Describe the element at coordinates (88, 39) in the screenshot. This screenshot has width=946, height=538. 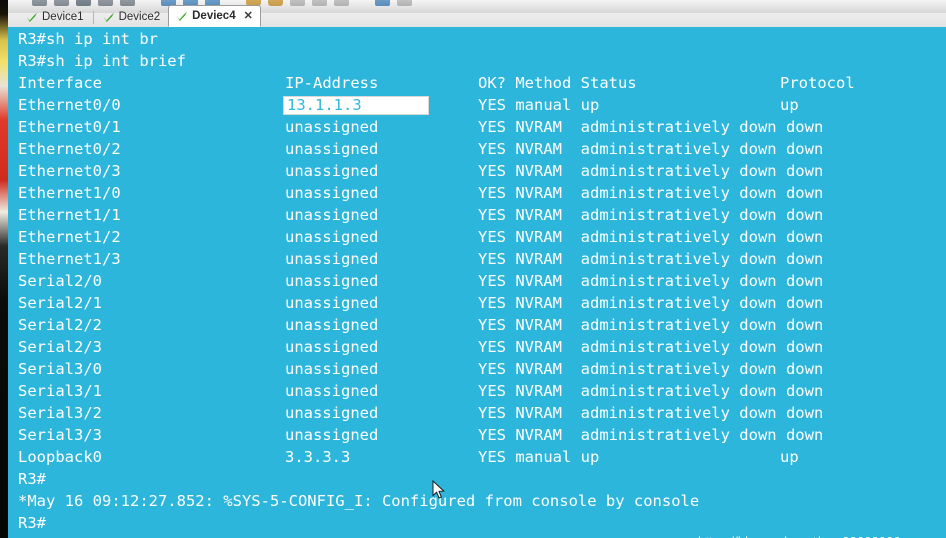
I see `command-text: R3#sh ip int br` at that location.